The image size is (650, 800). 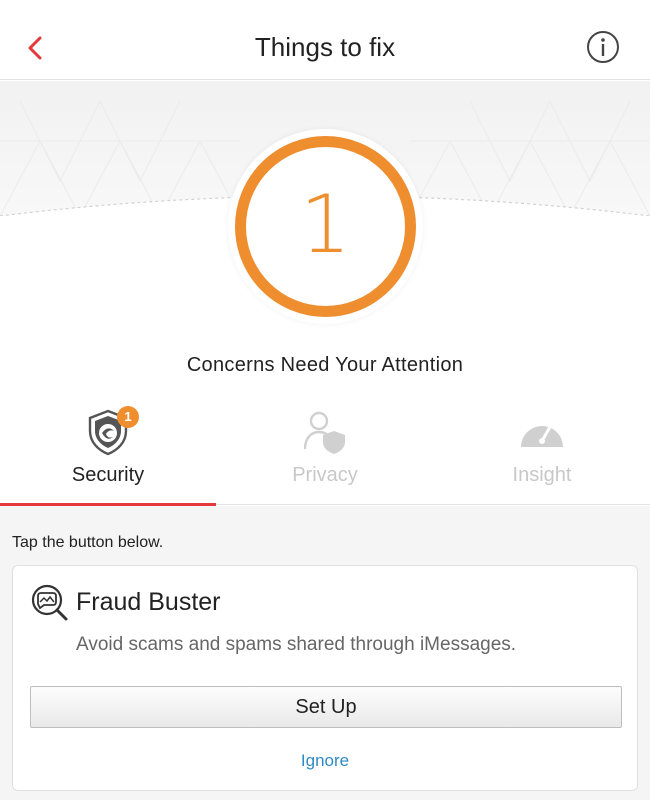 What do you see at coordinates (325, 475) in the screenshot?
I see `tab-label-privacy: Privacy` at bounding box center [325, 475].